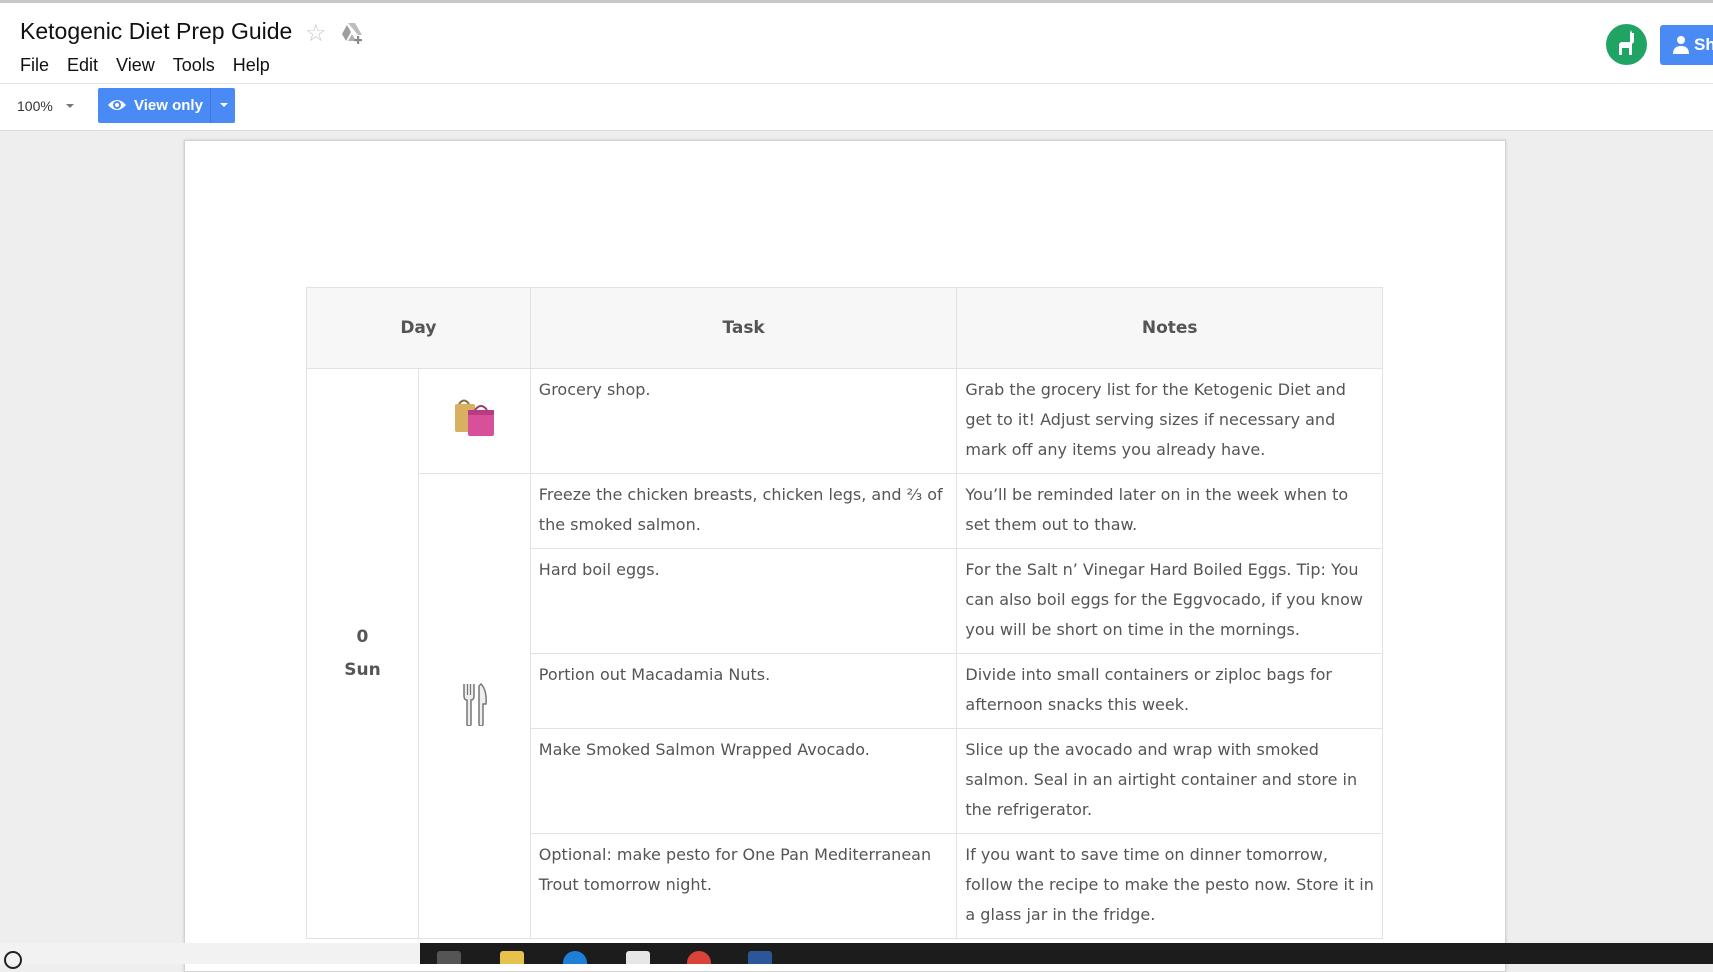 This screenshot has width=1713, height=972. Describe the element at coordinates (743, 691) in the screenshot. I see `task-cell: Portion out Macadamia Nuts.` at that location.